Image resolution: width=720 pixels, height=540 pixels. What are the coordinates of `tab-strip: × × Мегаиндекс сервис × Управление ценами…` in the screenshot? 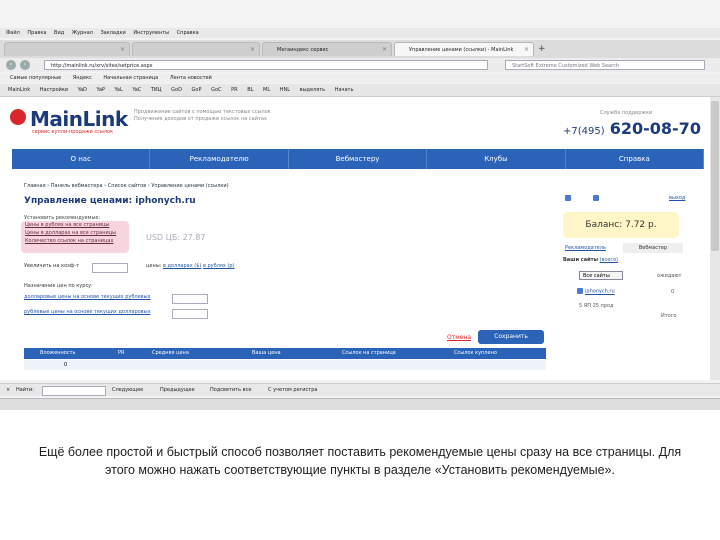 It's located at (360, 49).